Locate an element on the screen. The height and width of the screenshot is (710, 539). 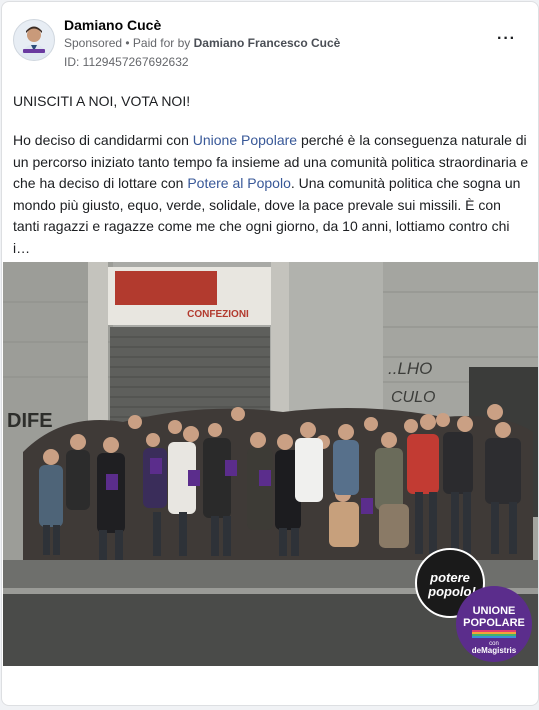
more-options-button: ··· is located at coordinates (506, 39).